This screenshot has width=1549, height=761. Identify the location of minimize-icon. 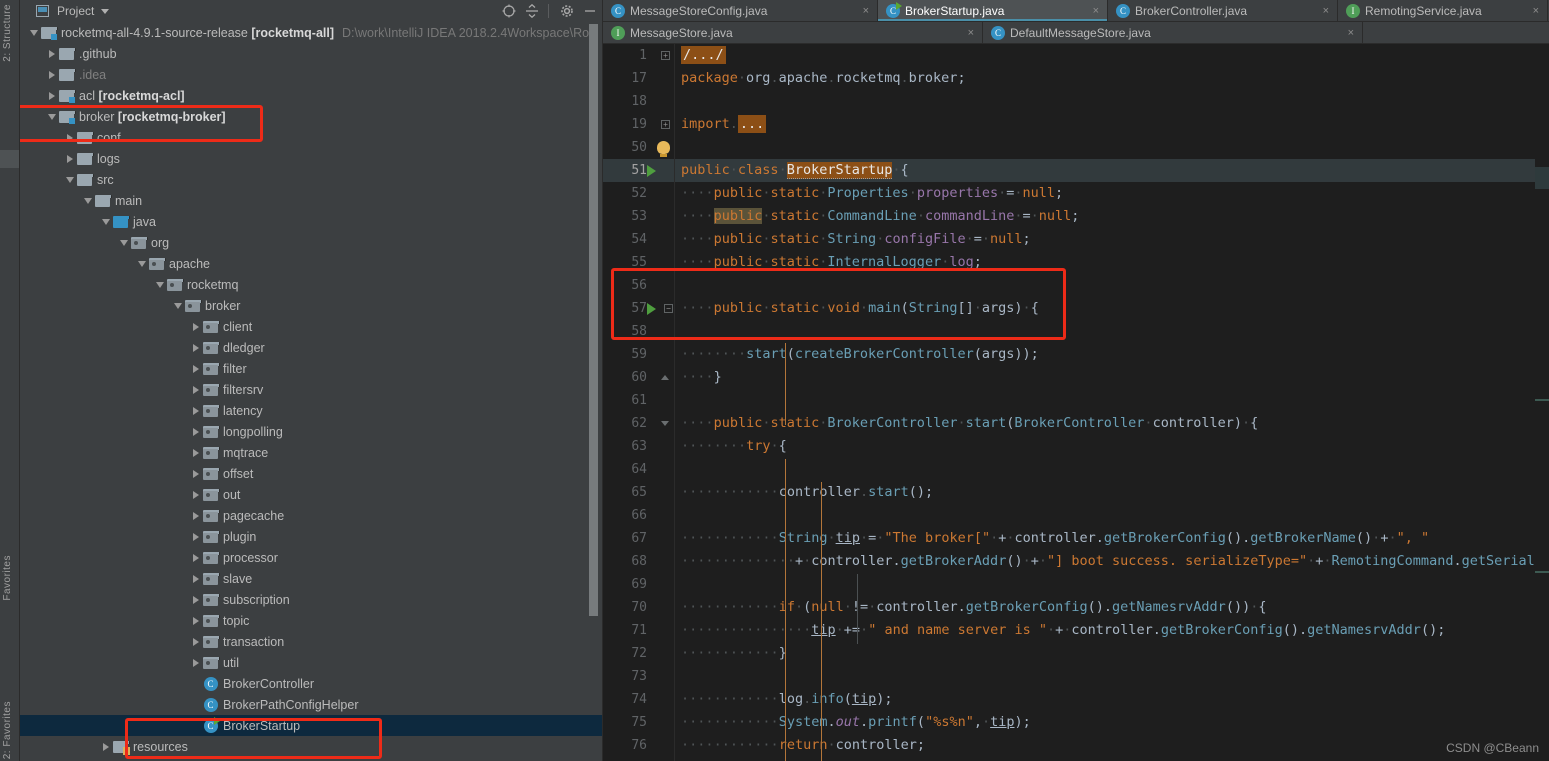
(590, 11).